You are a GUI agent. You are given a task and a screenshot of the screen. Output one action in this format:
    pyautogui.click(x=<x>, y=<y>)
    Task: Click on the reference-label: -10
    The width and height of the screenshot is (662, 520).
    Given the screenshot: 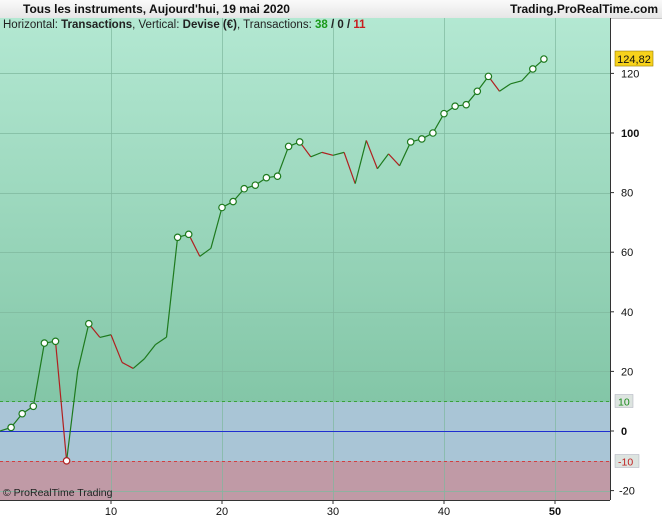 What is the action you would take?
    pyautogui.click(x=625, y=463)
    